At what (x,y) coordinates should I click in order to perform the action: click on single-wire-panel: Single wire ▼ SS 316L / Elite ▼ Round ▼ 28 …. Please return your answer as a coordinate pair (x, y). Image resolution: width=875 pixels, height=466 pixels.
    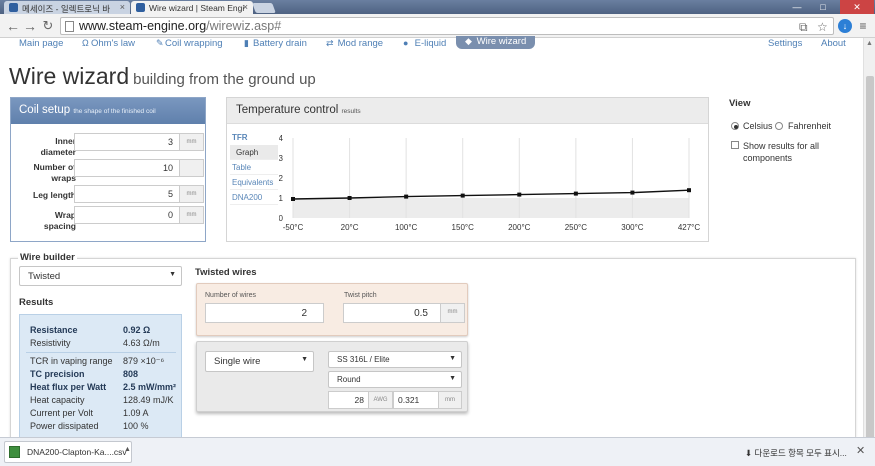
    Looking at the image, I should click on (332, 376).